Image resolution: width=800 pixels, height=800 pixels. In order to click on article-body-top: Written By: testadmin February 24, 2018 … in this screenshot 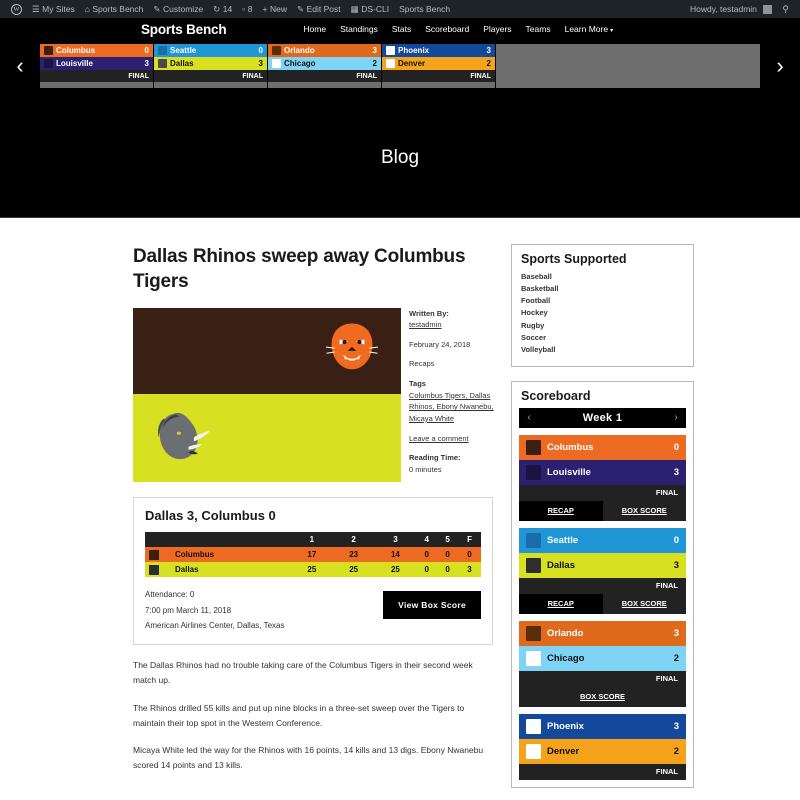, I will do `click(314, 395)`.